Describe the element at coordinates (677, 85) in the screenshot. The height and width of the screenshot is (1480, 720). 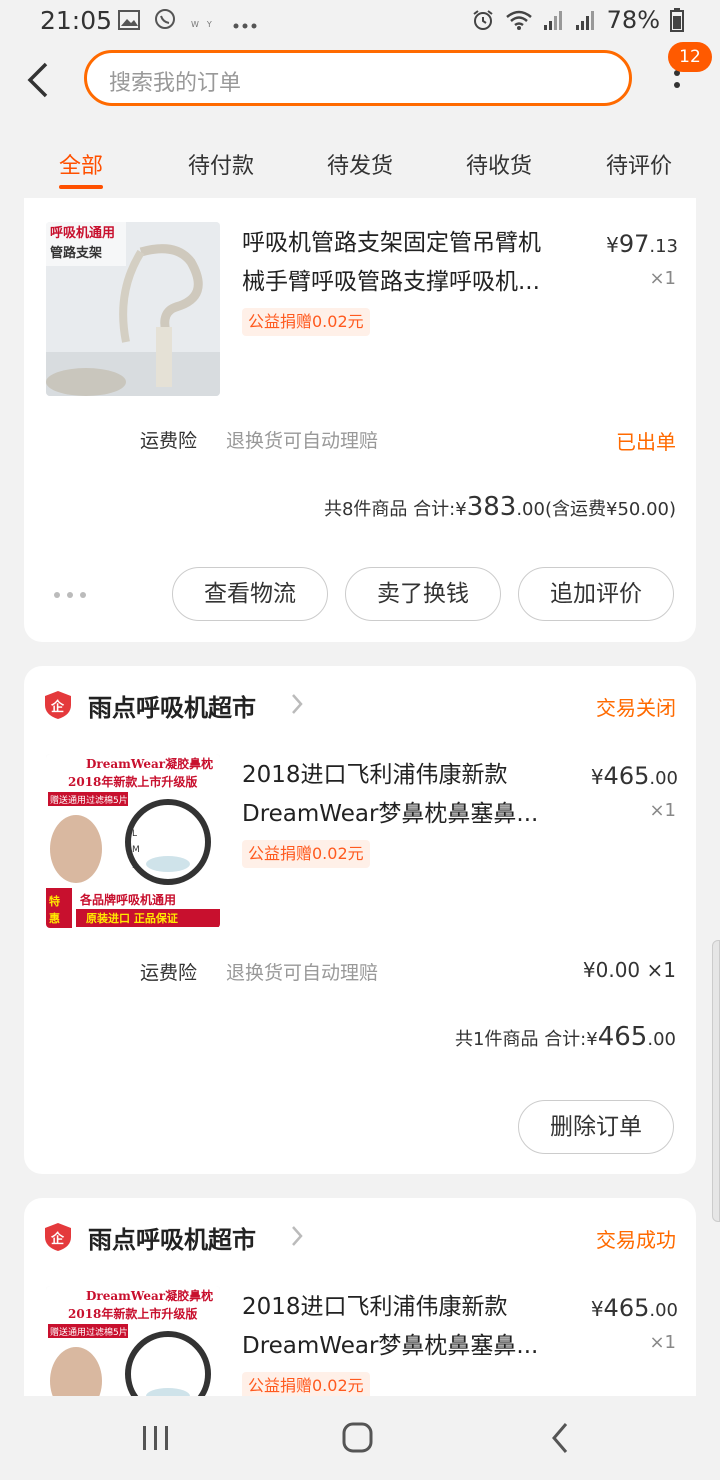
I see `more-dot` at that location.